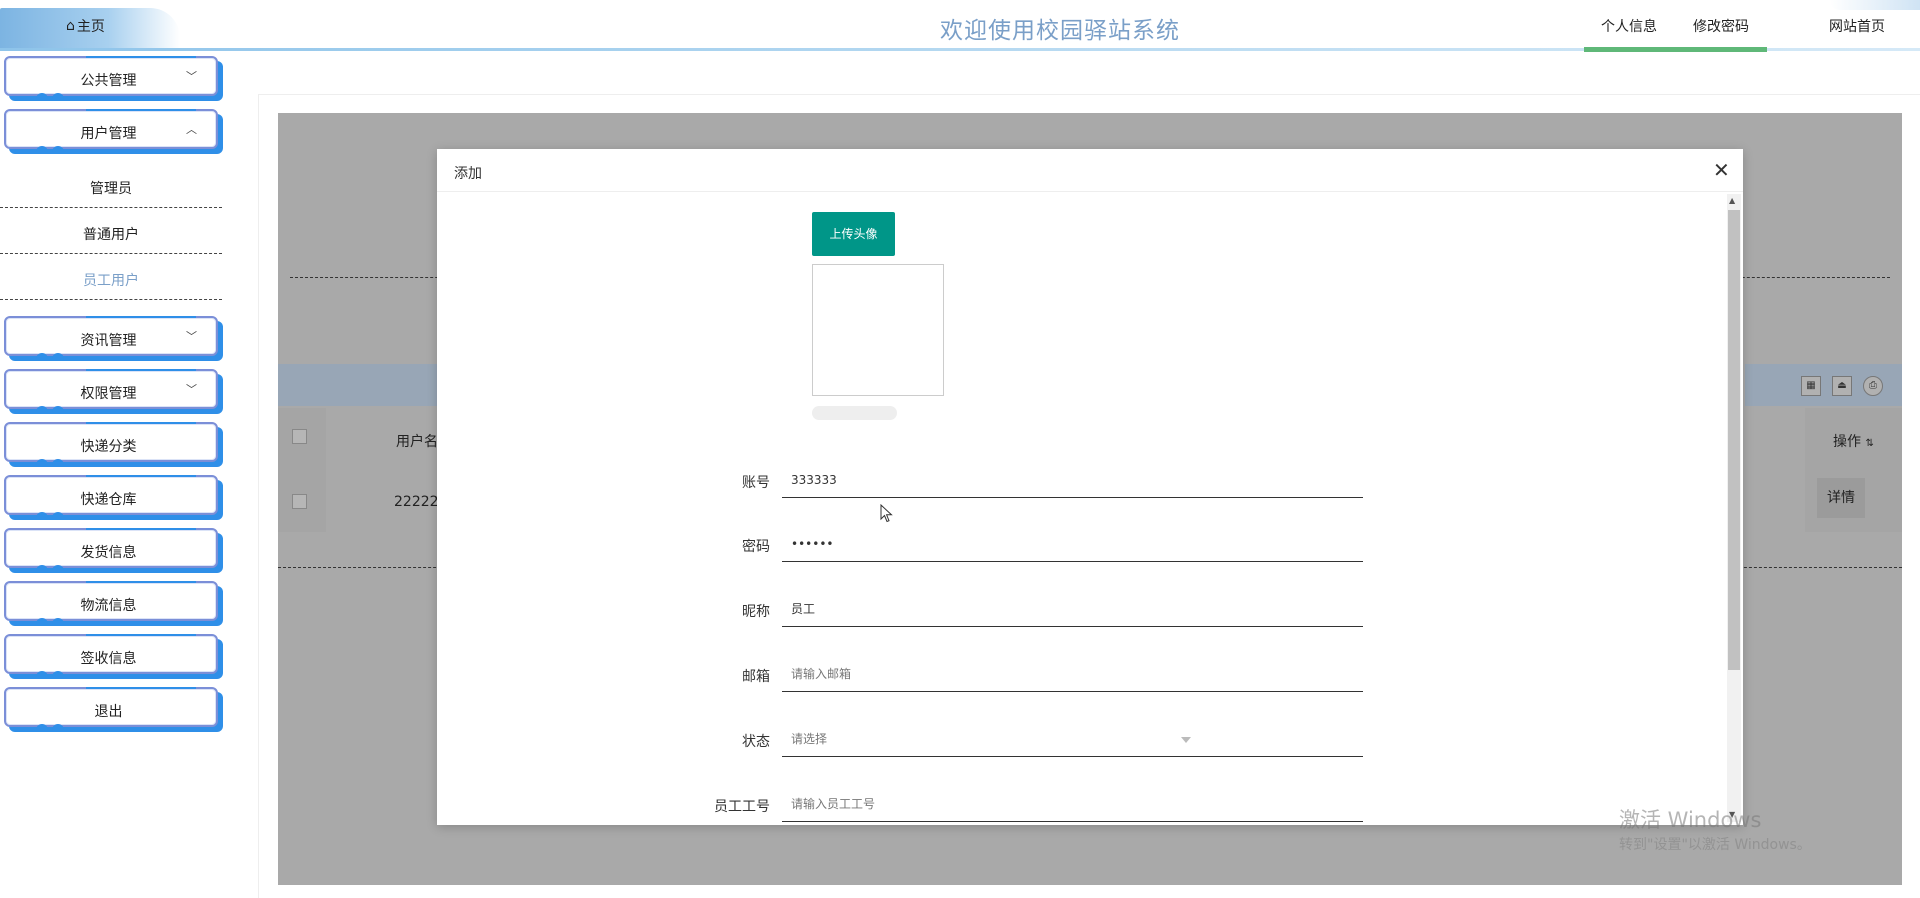 This screenshot has height=898, width=1920. What do you see at coordinates (108, 500) in the screenshot?
I see `menu-label: 快递仓库` at bounding box center [108, 500].